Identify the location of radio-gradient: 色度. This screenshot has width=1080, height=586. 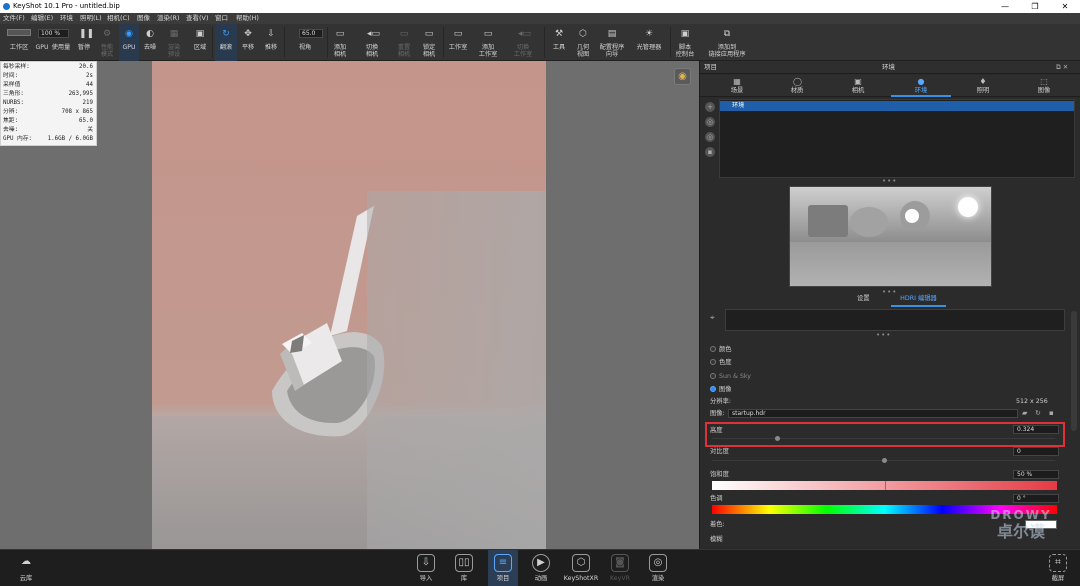
(721, 362).